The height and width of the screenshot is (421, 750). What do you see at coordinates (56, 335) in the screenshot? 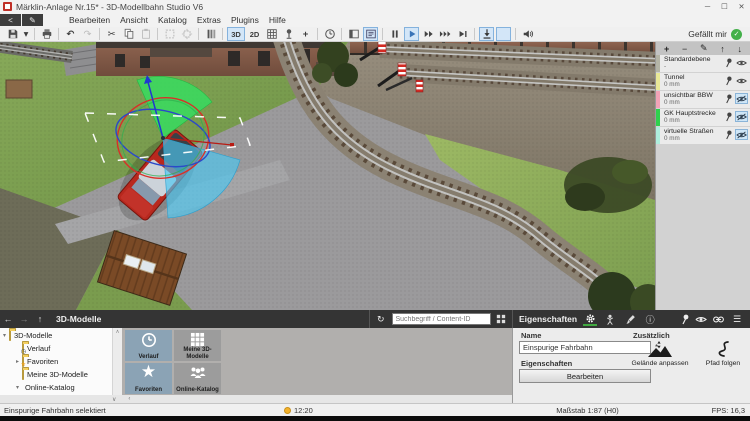
I see `tree-item-3d-modelle: ▾ 3D-Modelle` at bounding box center [56, 335].